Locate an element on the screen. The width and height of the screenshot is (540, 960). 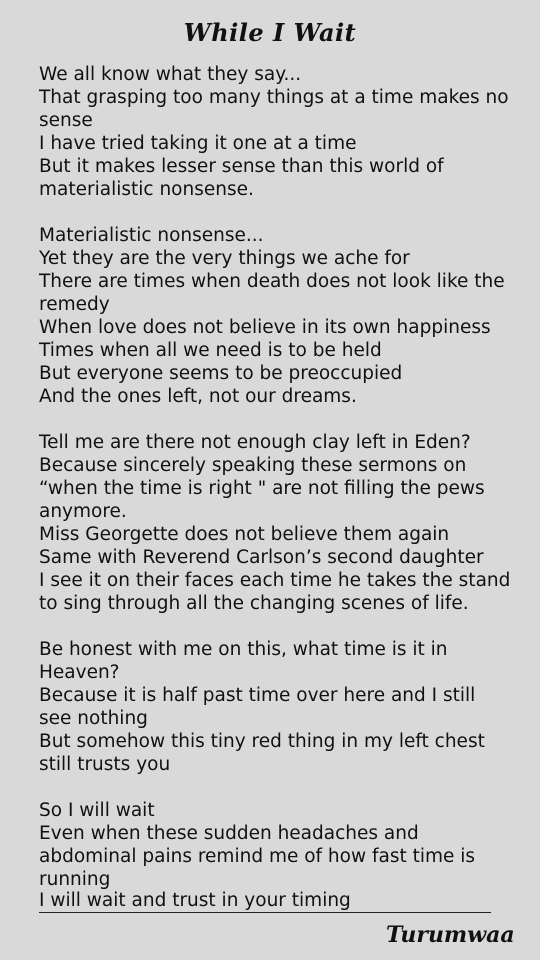
poem-line: So I will wait is located at coordinates (97, 810).